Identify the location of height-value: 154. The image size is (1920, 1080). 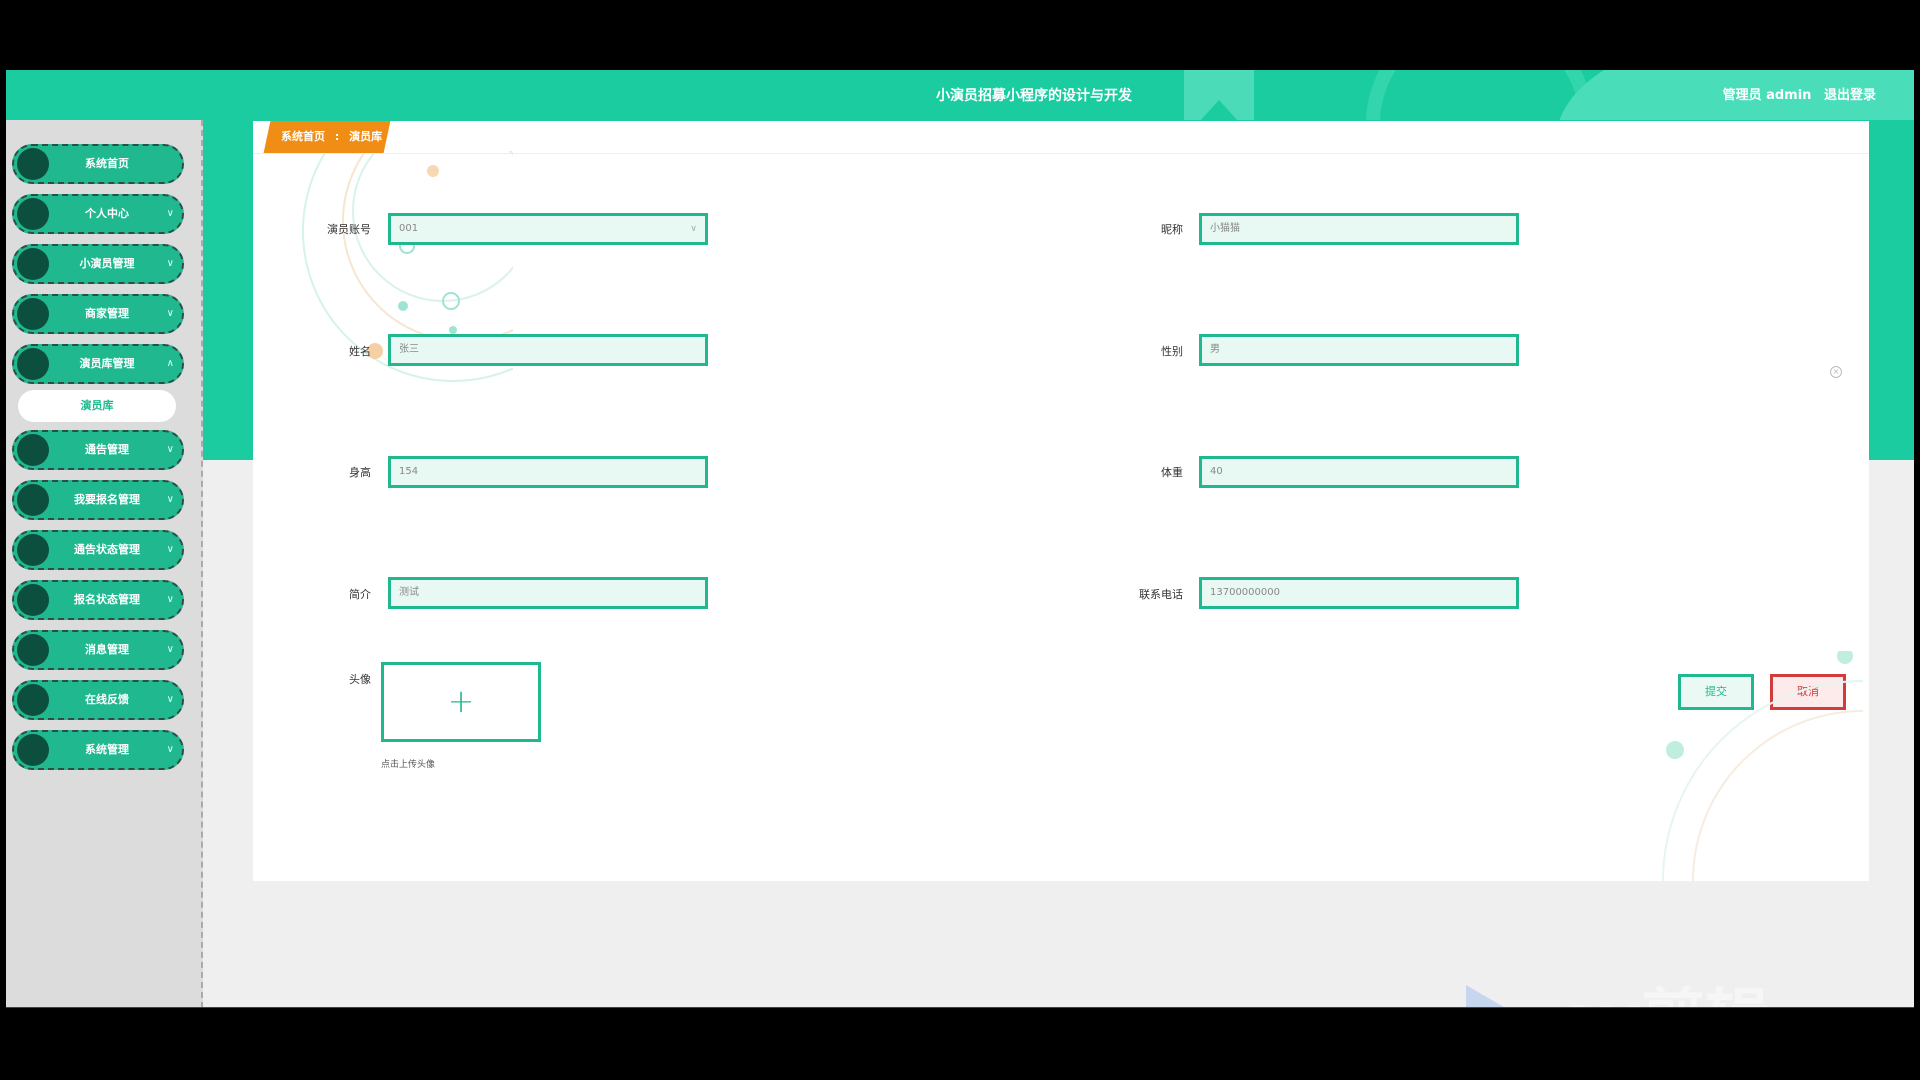
(409, 471).